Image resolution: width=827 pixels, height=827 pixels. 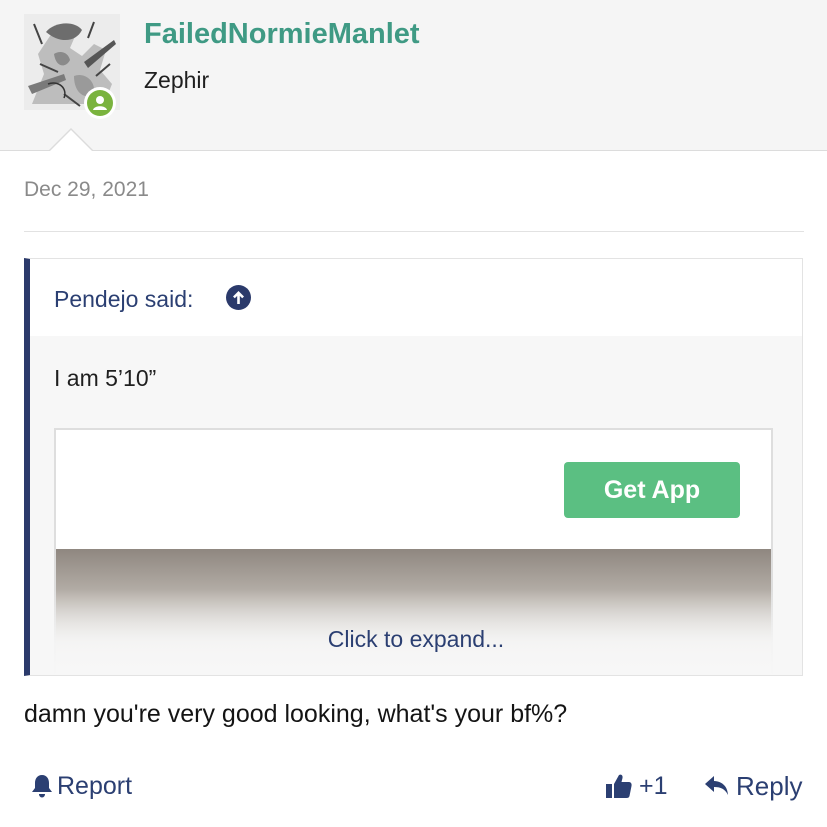 What do you see at coordinates (86, 190) in the screenshot?
I see `post-date-link: Dec 29, 2021` at bounding box center [86, 190].